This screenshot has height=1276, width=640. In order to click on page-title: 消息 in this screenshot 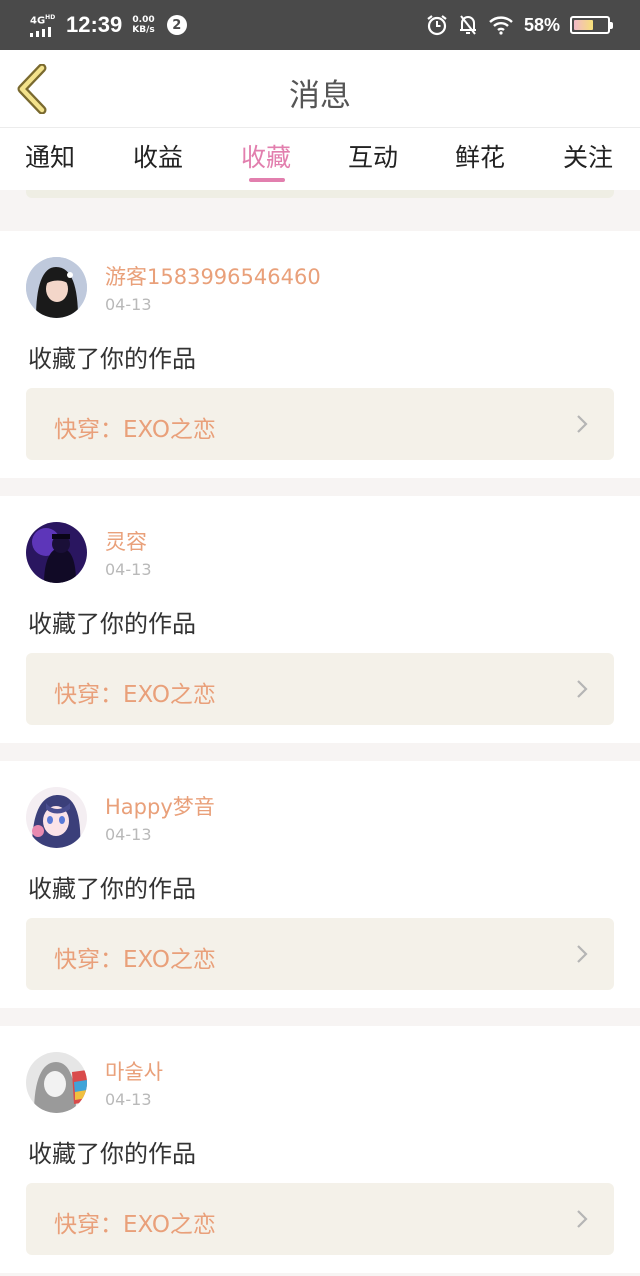, I will do `click(320, 96)`.